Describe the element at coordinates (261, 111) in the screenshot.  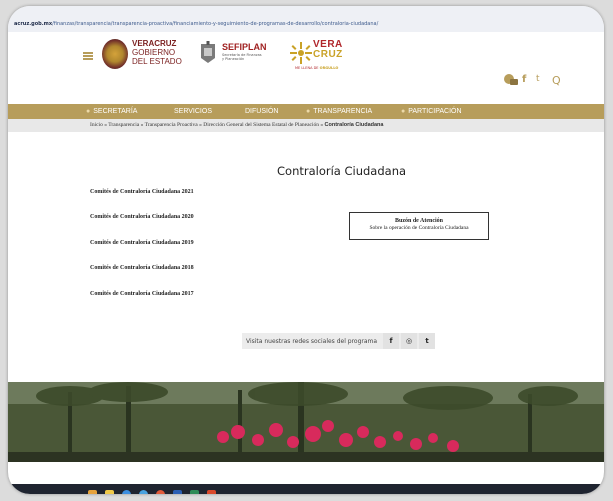
I see `nav-item-difusion: DIFUSIÓN` at that location.